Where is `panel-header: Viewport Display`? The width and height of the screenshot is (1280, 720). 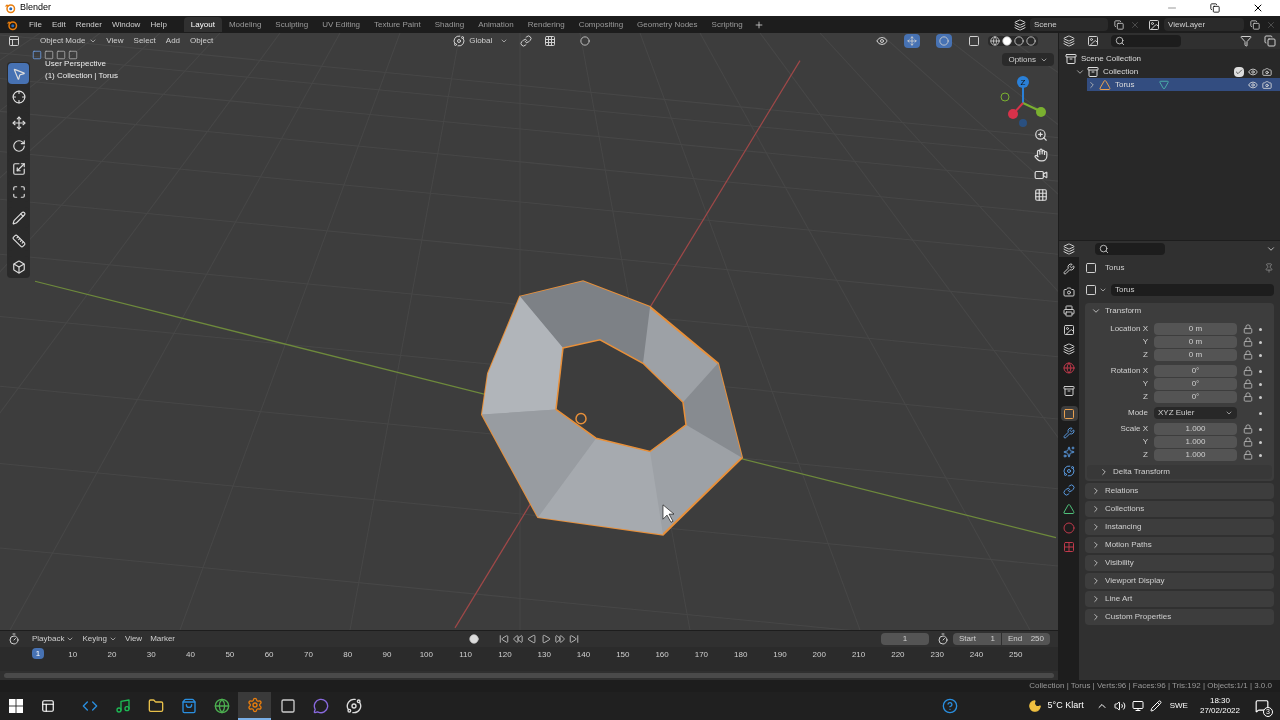
panel-header: Viewport Display is located at coordinates (1179, 581).